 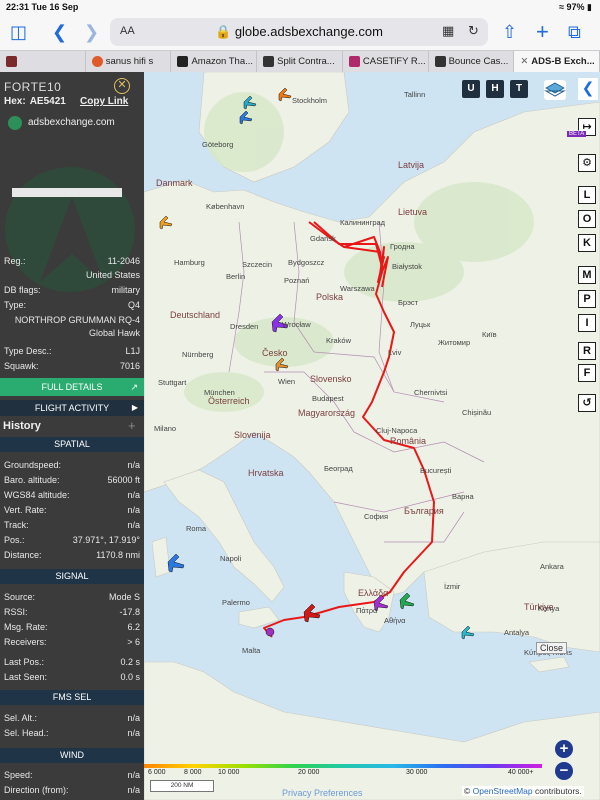 I want to click on sidebar-toggle-icon: ◫, so click(x=18, y=32).